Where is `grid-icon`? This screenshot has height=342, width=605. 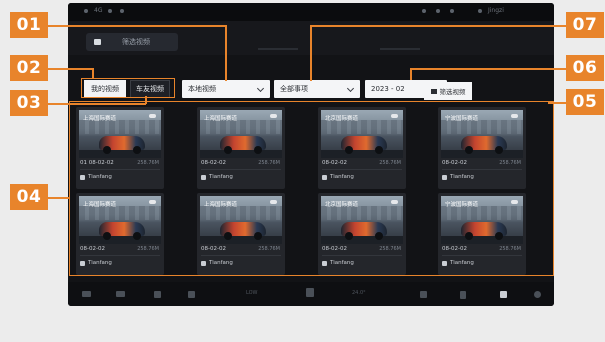
grid-icon is located at coordinates (503, 294).